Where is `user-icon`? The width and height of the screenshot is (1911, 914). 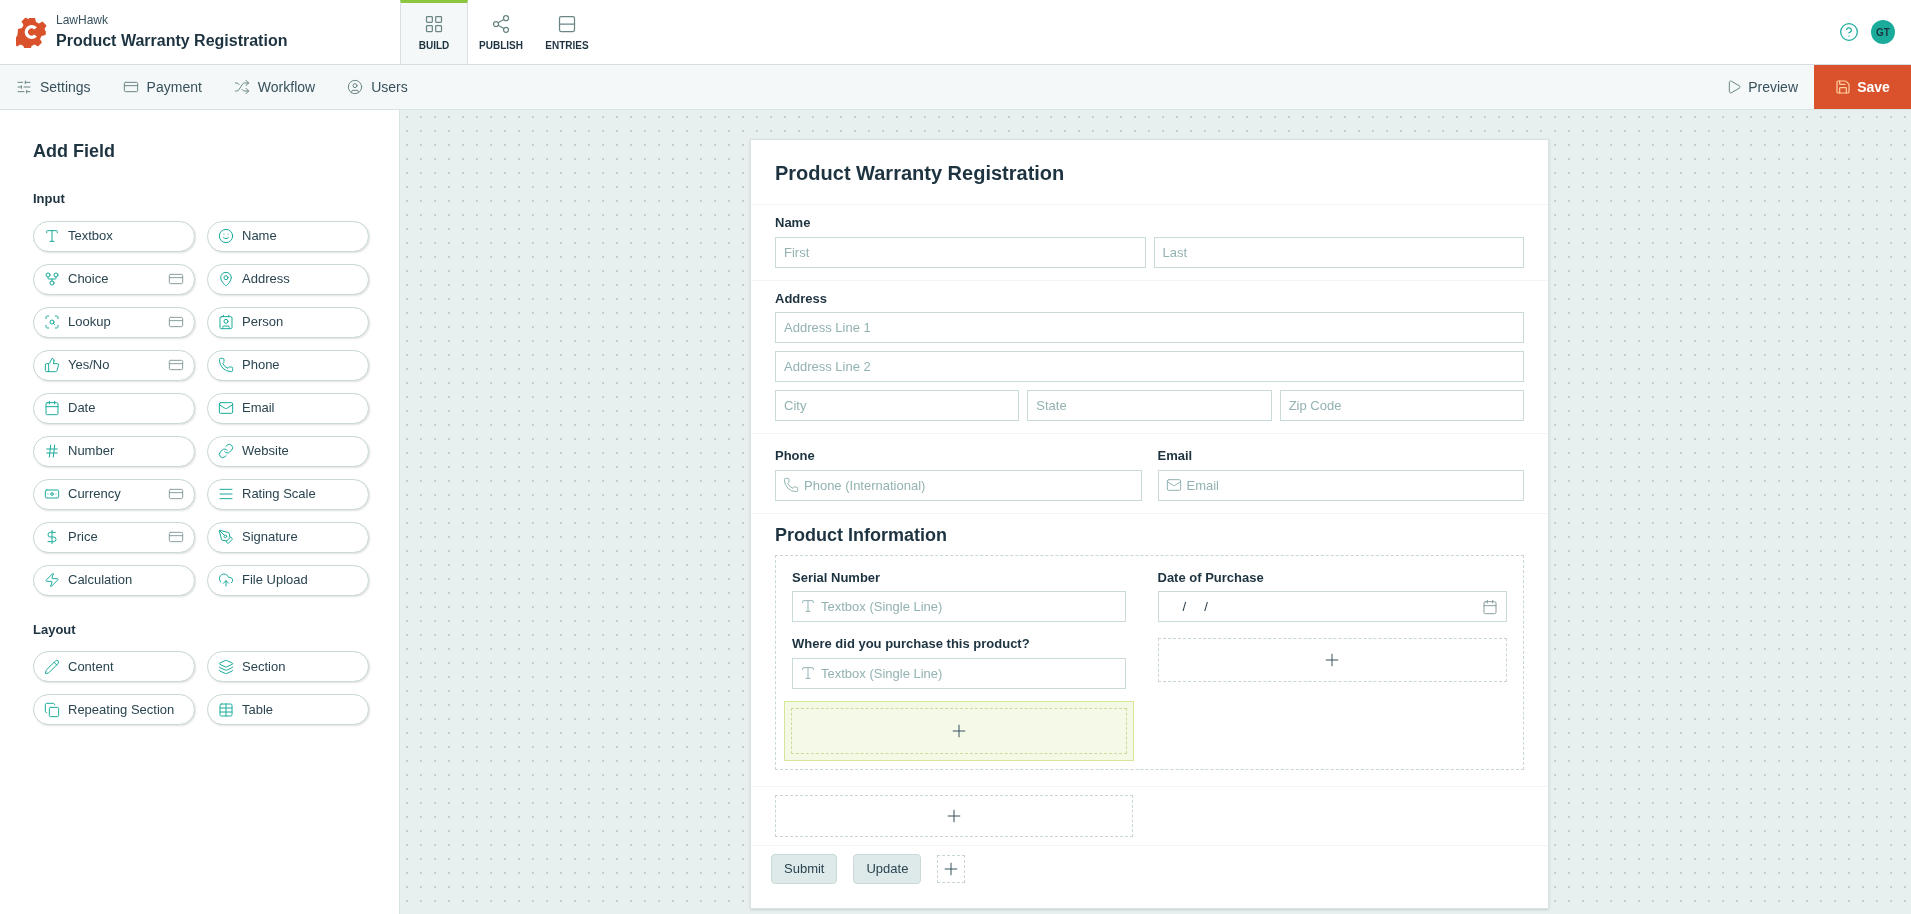 user-icon is located at coordinates (355, 87).